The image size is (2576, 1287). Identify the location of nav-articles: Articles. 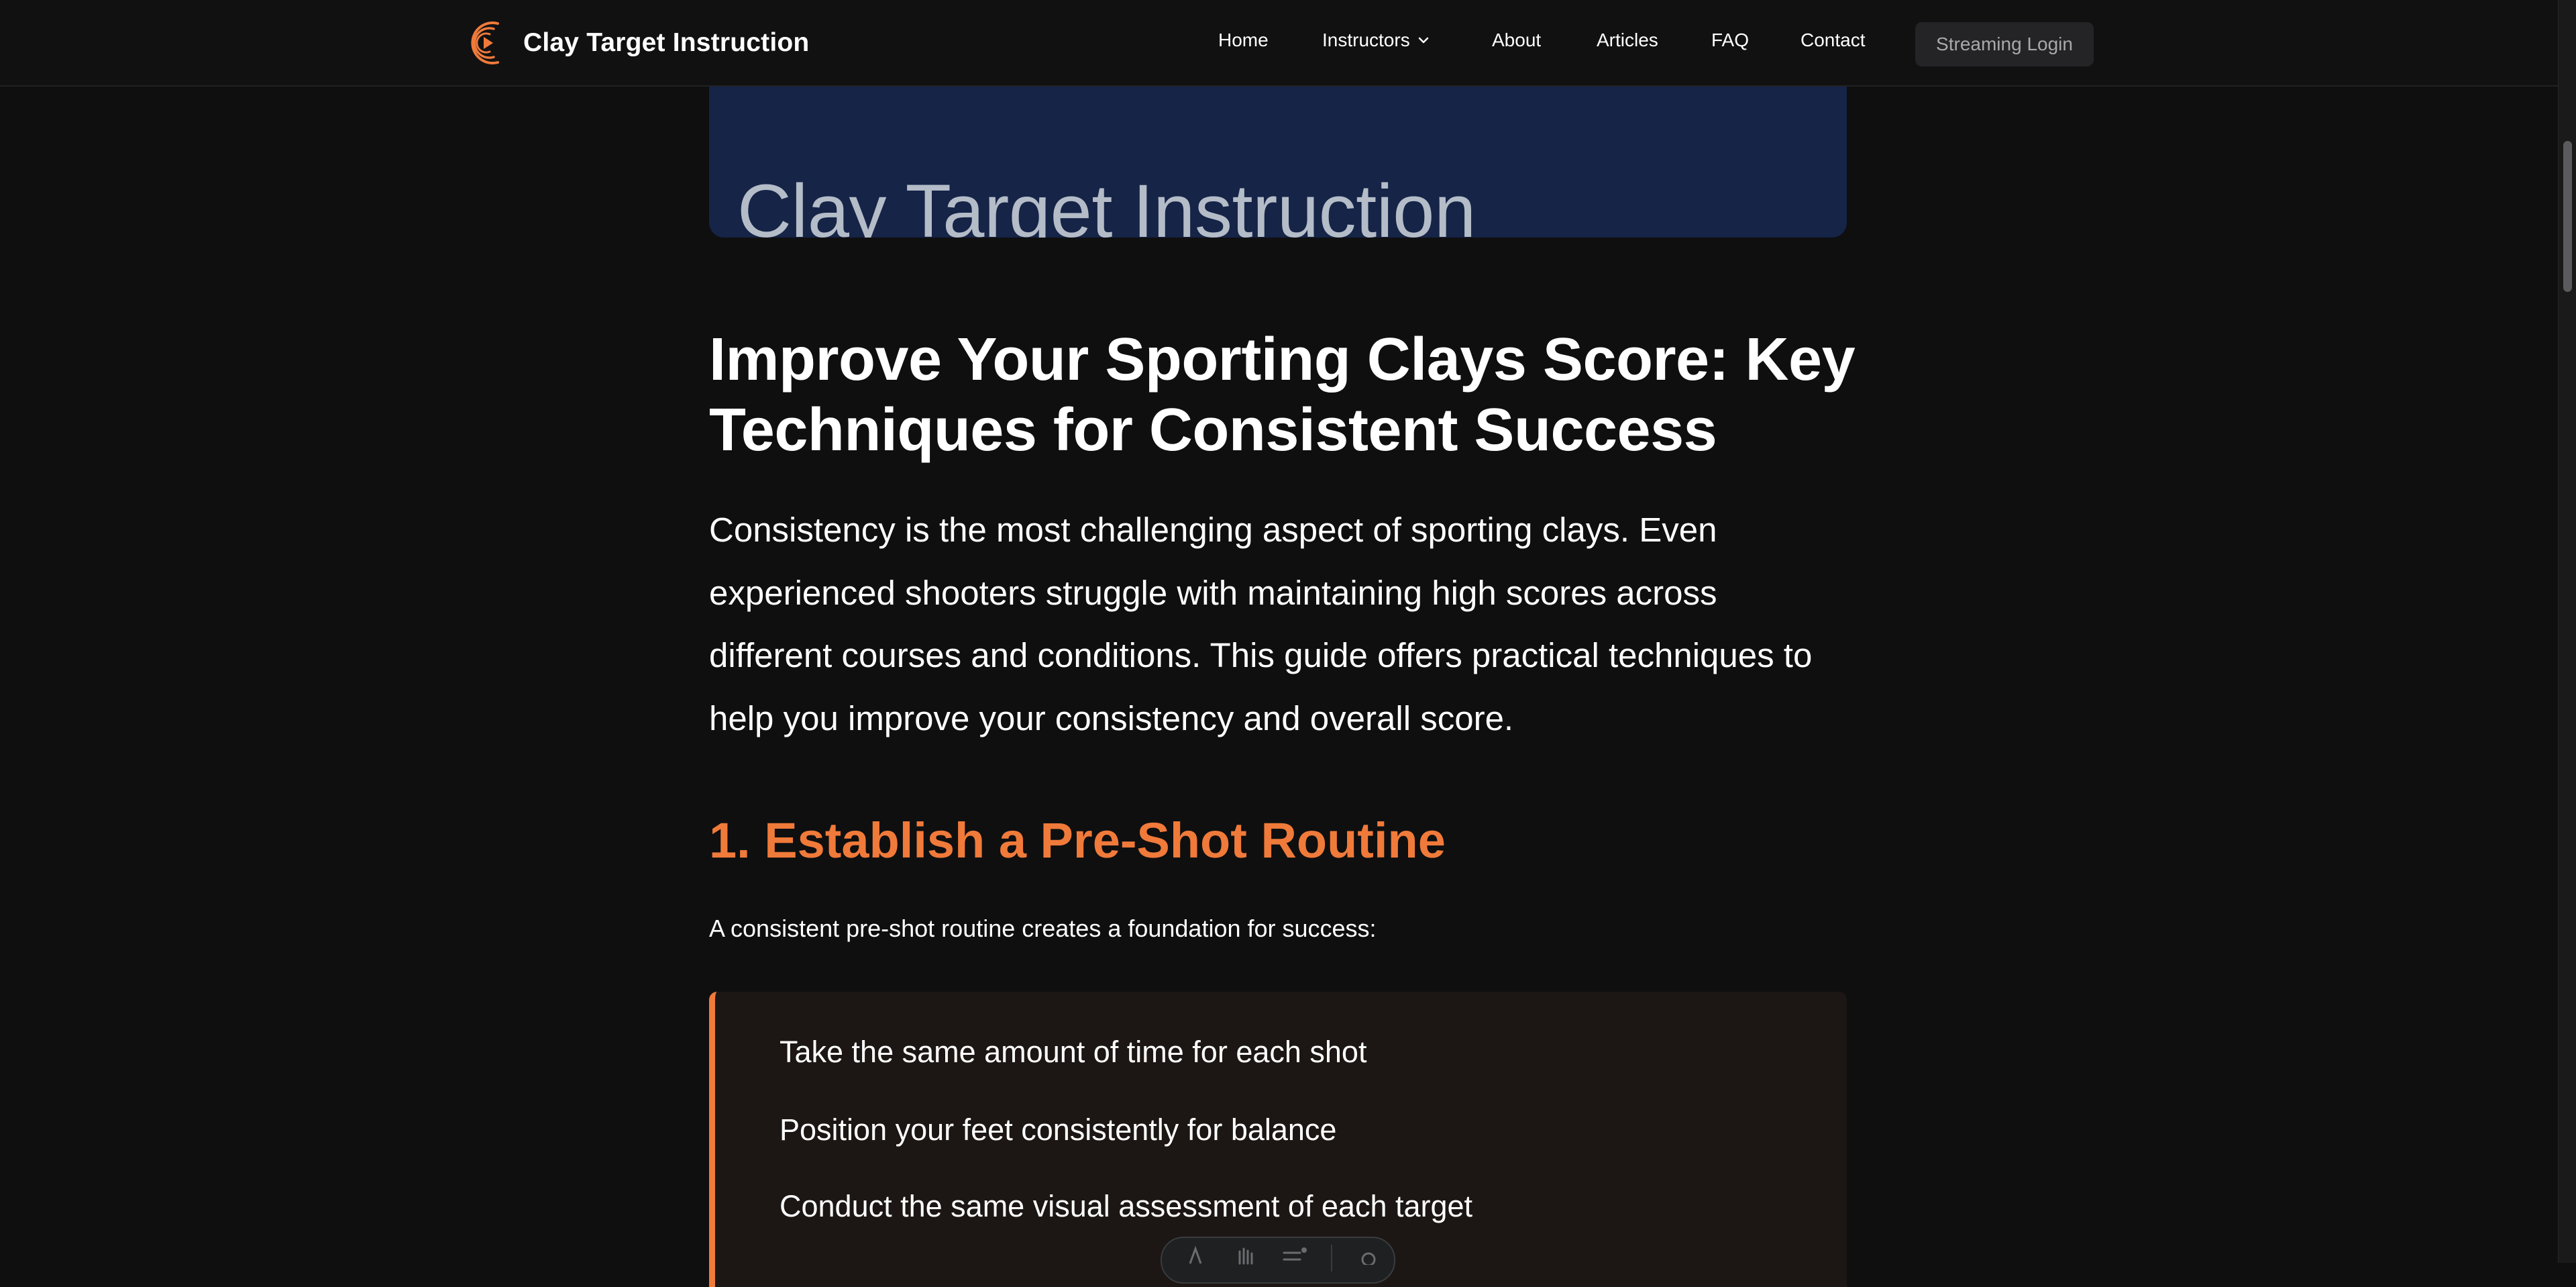
(1627, 40).